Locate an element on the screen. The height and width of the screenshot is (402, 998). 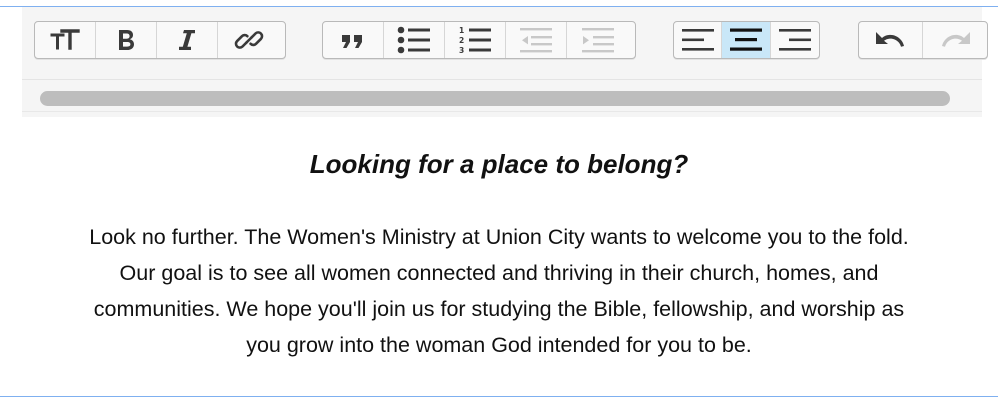
horizontal-scrollbar is located at coordinates (502, 98).